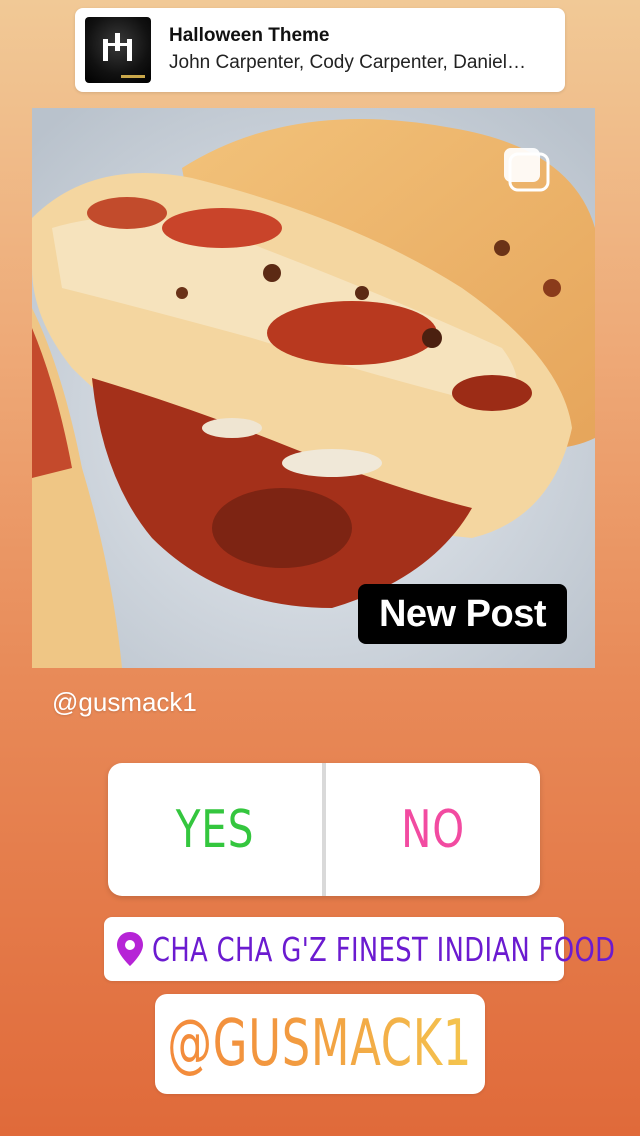 This screenshot has width=640, height=1136. Describe the element at coordinates (528, 171) in the screenshot. I see `multiple-posts-icon` at that location.